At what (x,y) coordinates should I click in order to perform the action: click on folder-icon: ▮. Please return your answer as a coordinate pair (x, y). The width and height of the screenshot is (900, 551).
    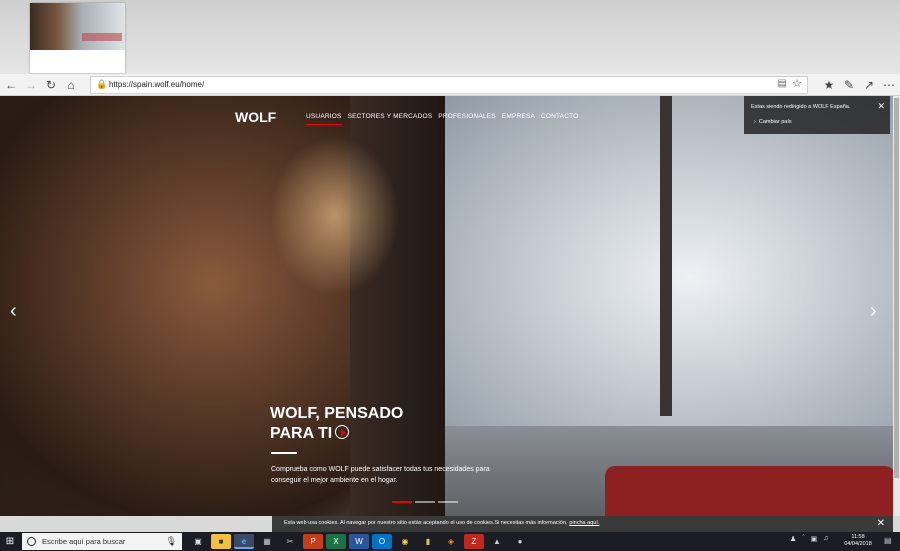
    Looking at the image, I should click on (428, 541).